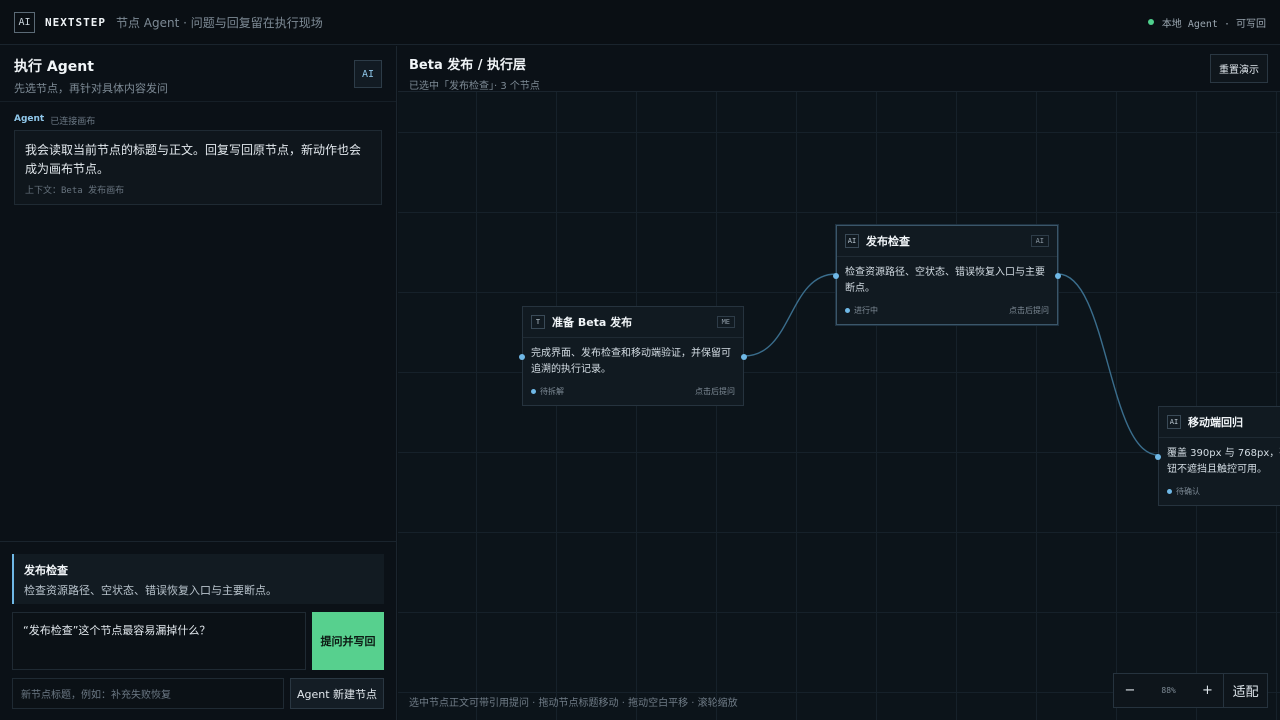  What do you see at coordinates (348, 641) in the screenshot?
I see `ask-and-writeback-button: 提问并写回` at bounding box center [348, 641].